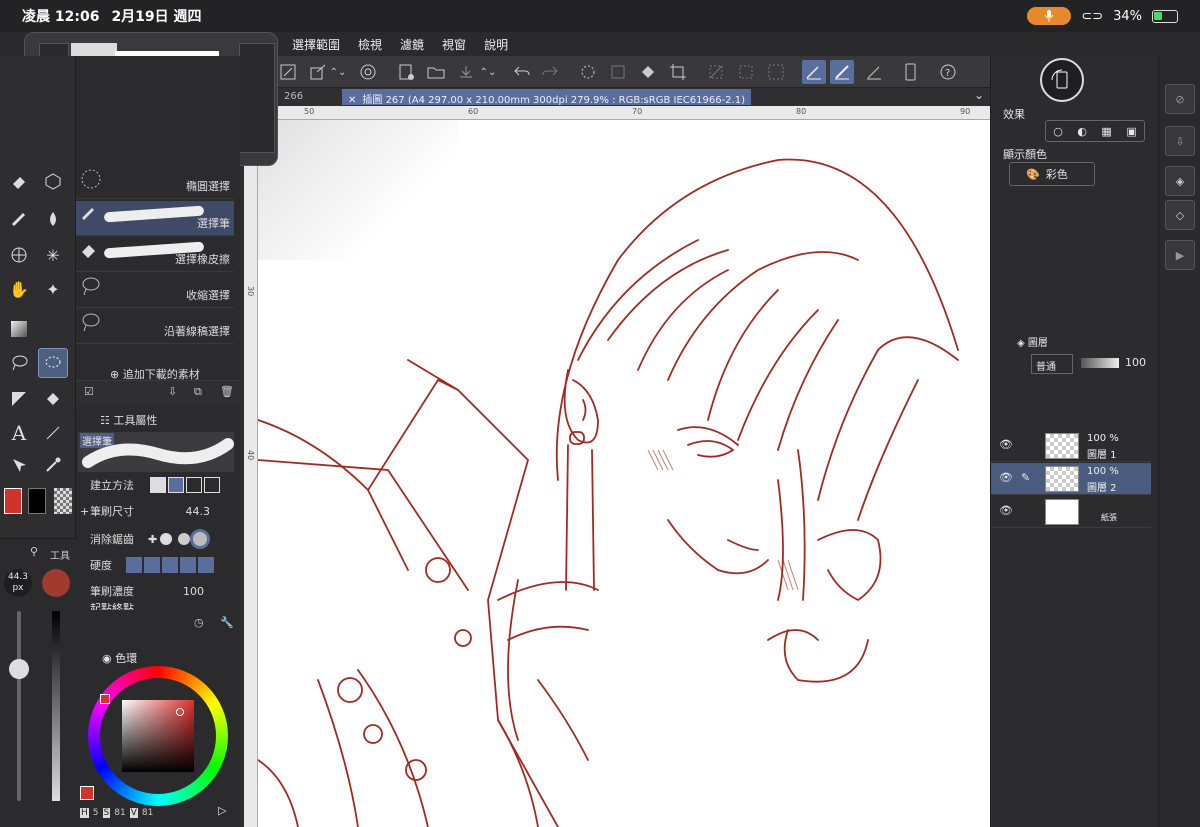 The width and height of the screenshot is (1200, 827). Describe the element at coordinates (678, 72) in the screenshot. I see `crop-icon` at that location.